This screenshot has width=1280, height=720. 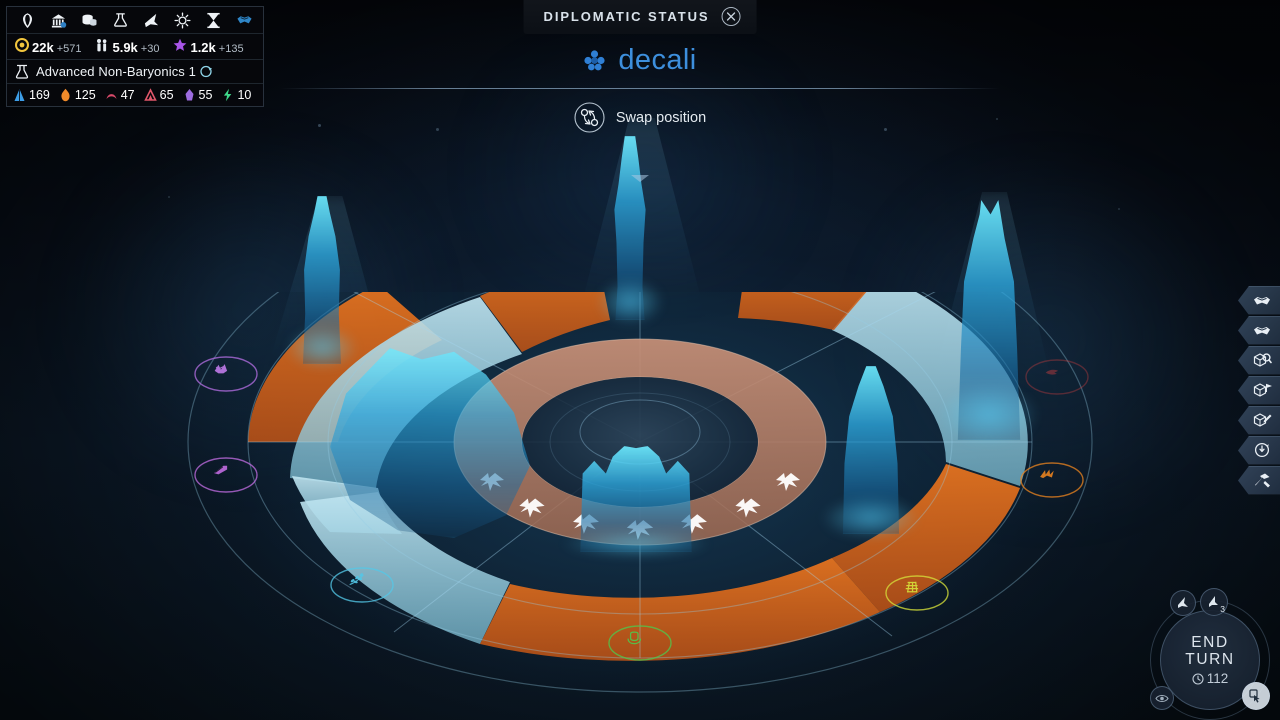 I want to click on move-fleet-button, so click(x=1183, y=603).